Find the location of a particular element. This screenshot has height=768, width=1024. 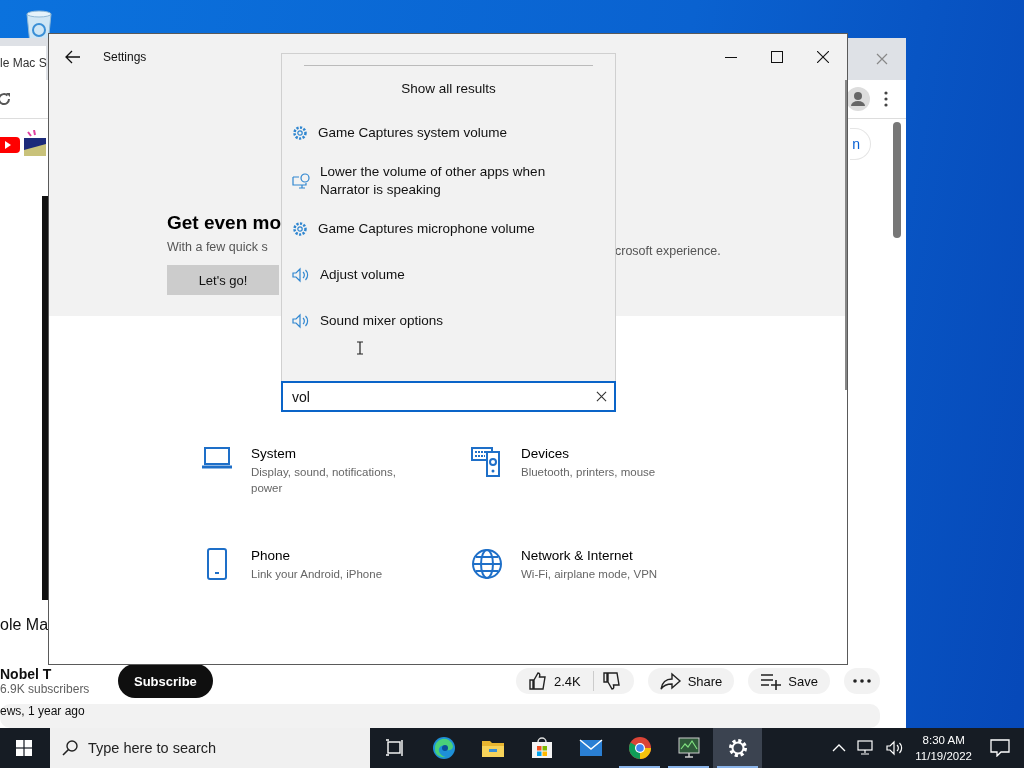

browser-tab: le Mac S is located at coordinates (23, 63).